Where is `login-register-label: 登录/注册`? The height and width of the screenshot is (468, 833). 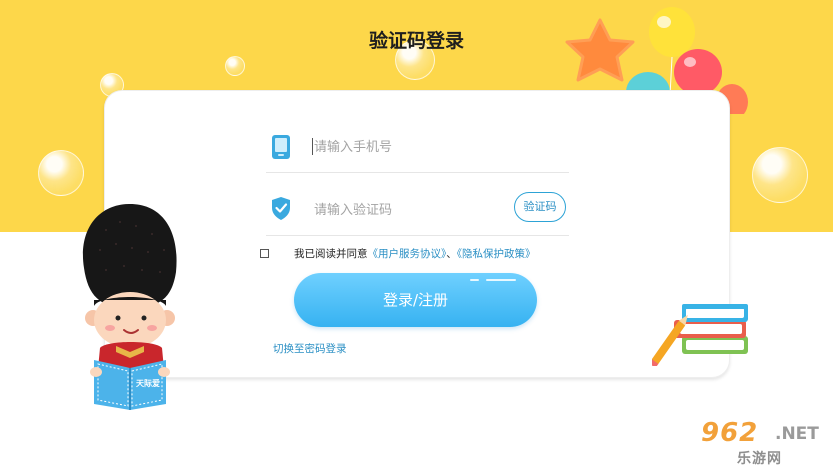 login-register-label: 登录/注册 is located at coordinates (415, 300).